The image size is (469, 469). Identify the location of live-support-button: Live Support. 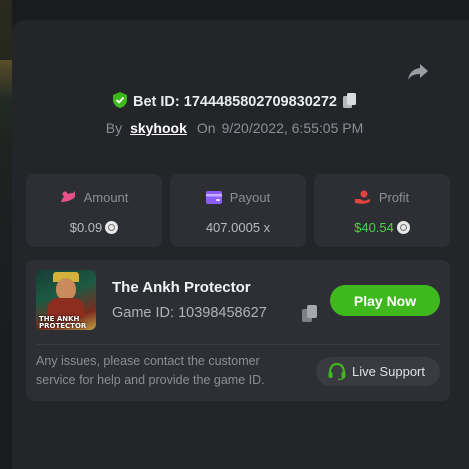
(378, 371).